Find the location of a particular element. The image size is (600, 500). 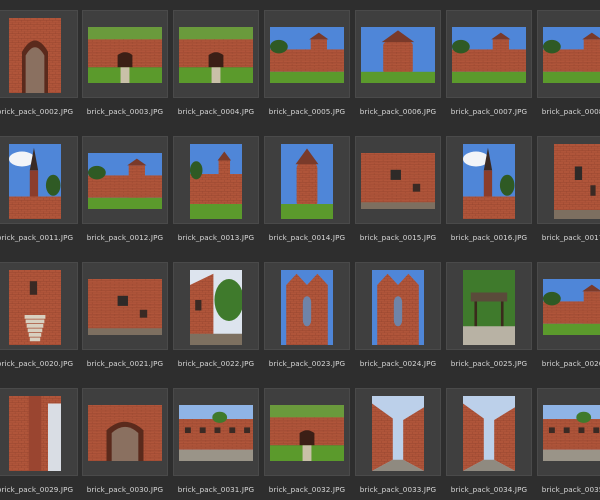

thumbnail-item: brick_pack_0012.JPG is located at coordinates (125, 191).